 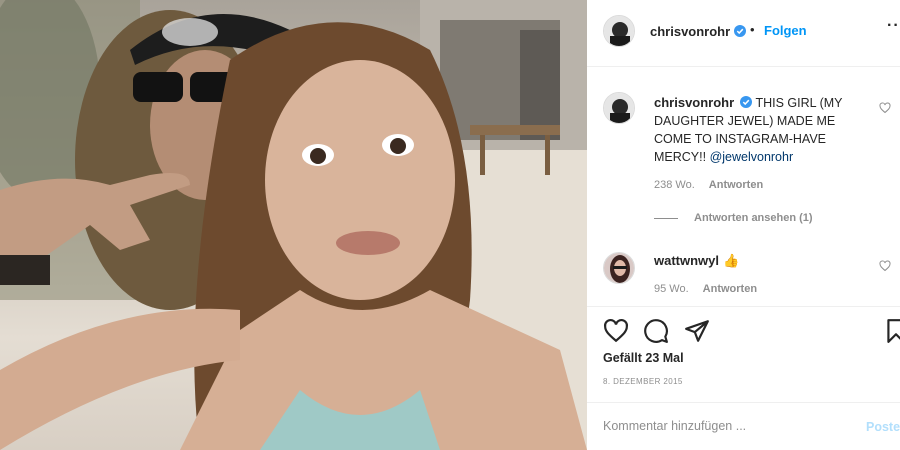 I want to click on caption-mention-link: @jewelvonrohr, so click(x=752, y=157).